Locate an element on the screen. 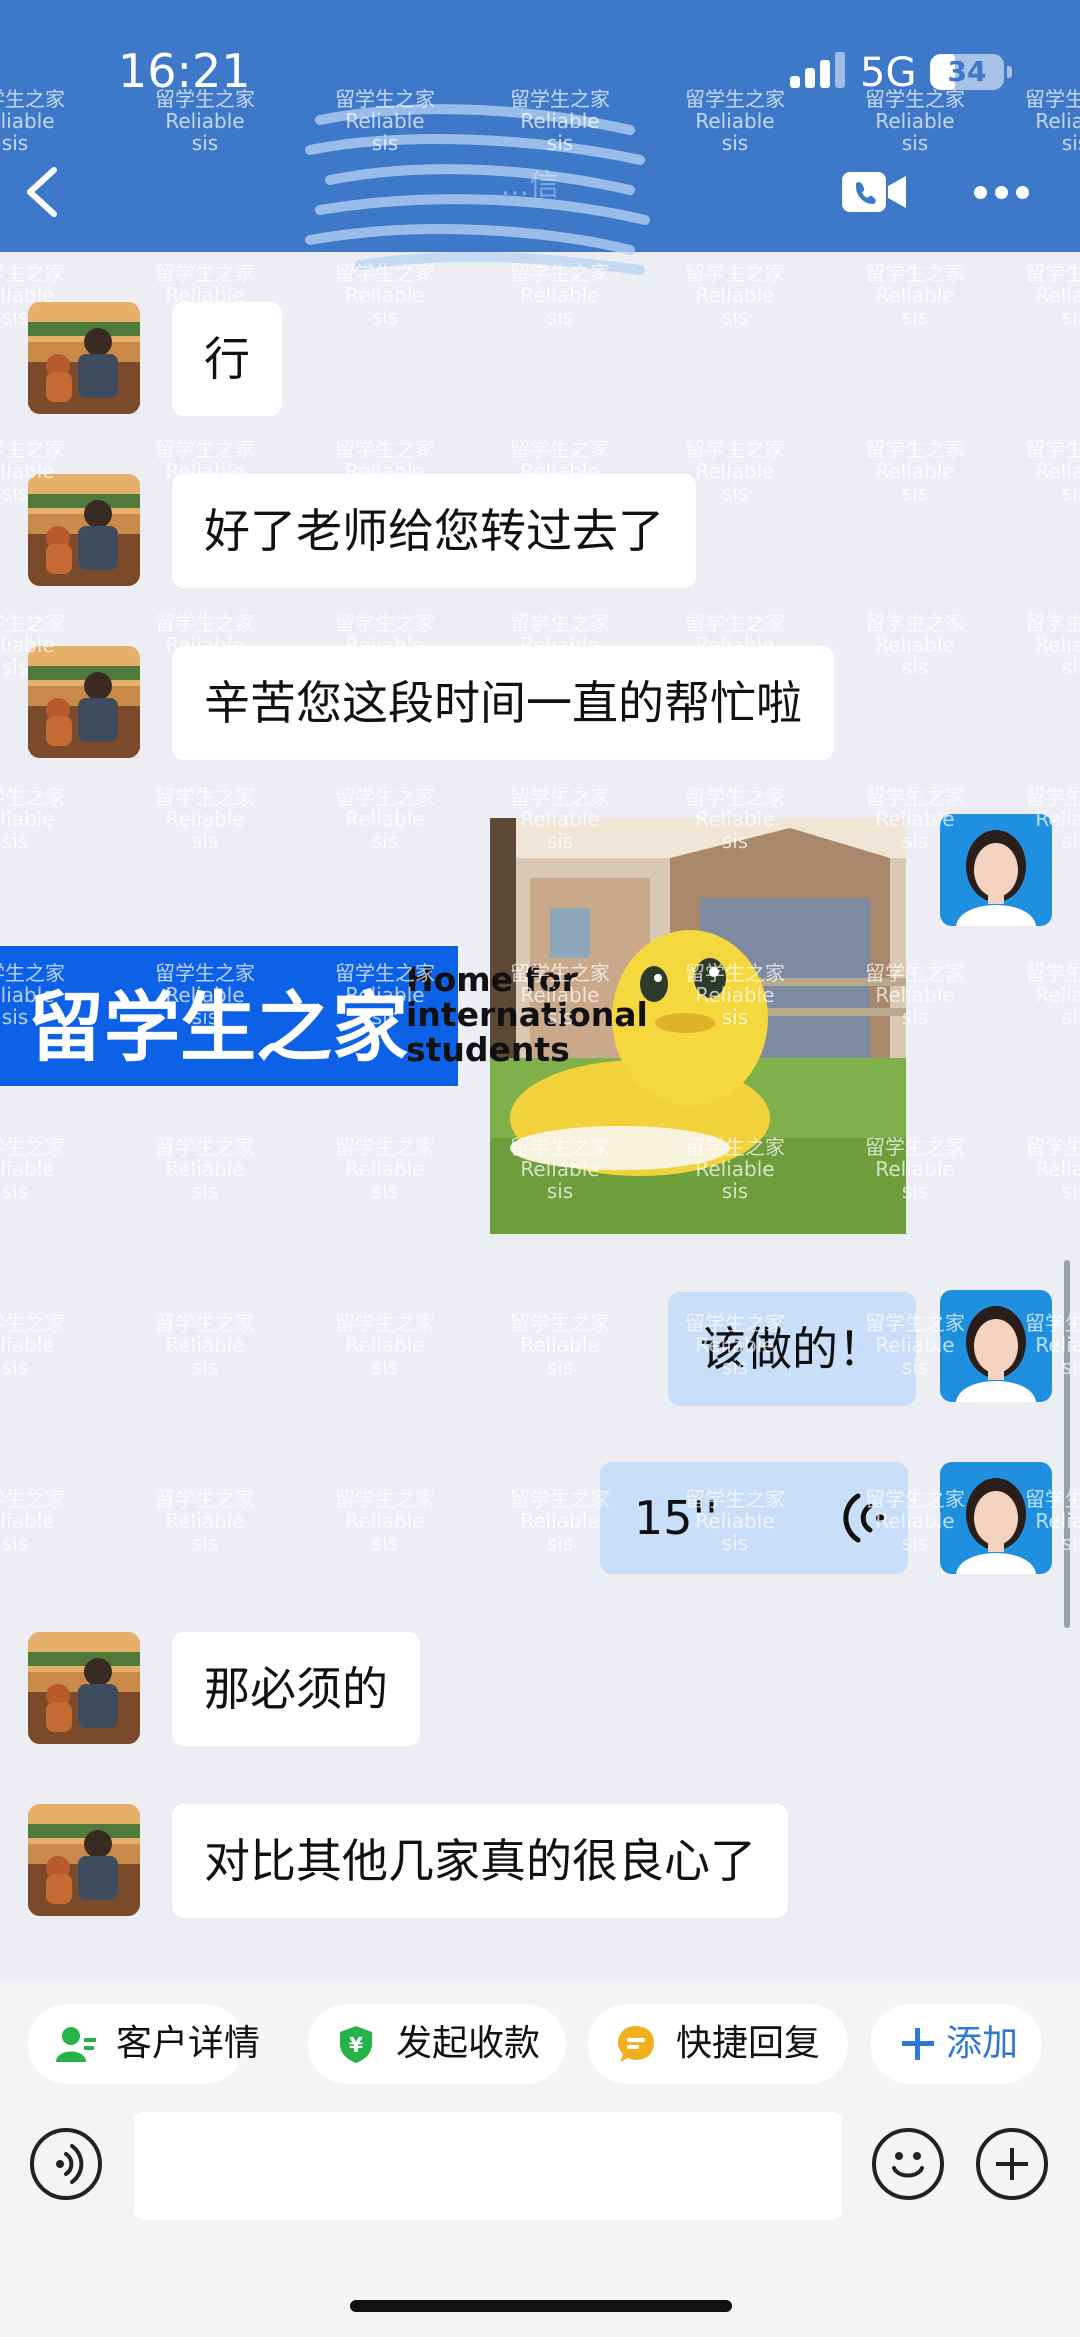 Image resolution: width=1080 pixels, height=2337 pixels. chat-header: 16:21 5G 34 ...信 is located at coordinates (540, 137).